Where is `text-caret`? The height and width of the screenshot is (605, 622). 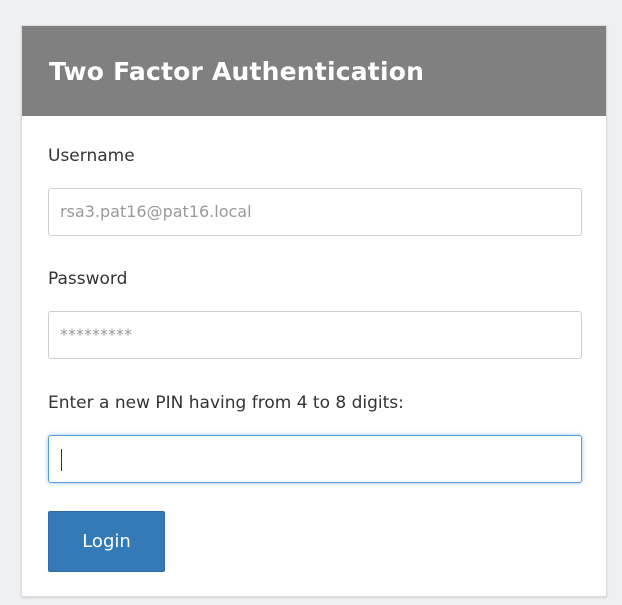 text-caret is located at coordinates (61, 459).